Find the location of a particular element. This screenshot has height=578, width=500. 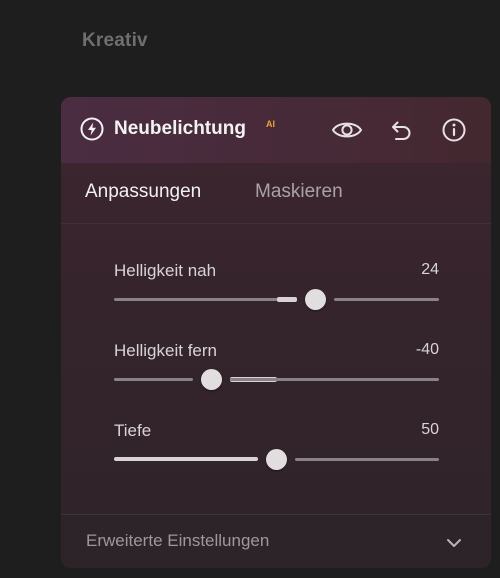

advanced-settings-toggle: Erweiterte Einstellungen is located at coordinates (276, 541).